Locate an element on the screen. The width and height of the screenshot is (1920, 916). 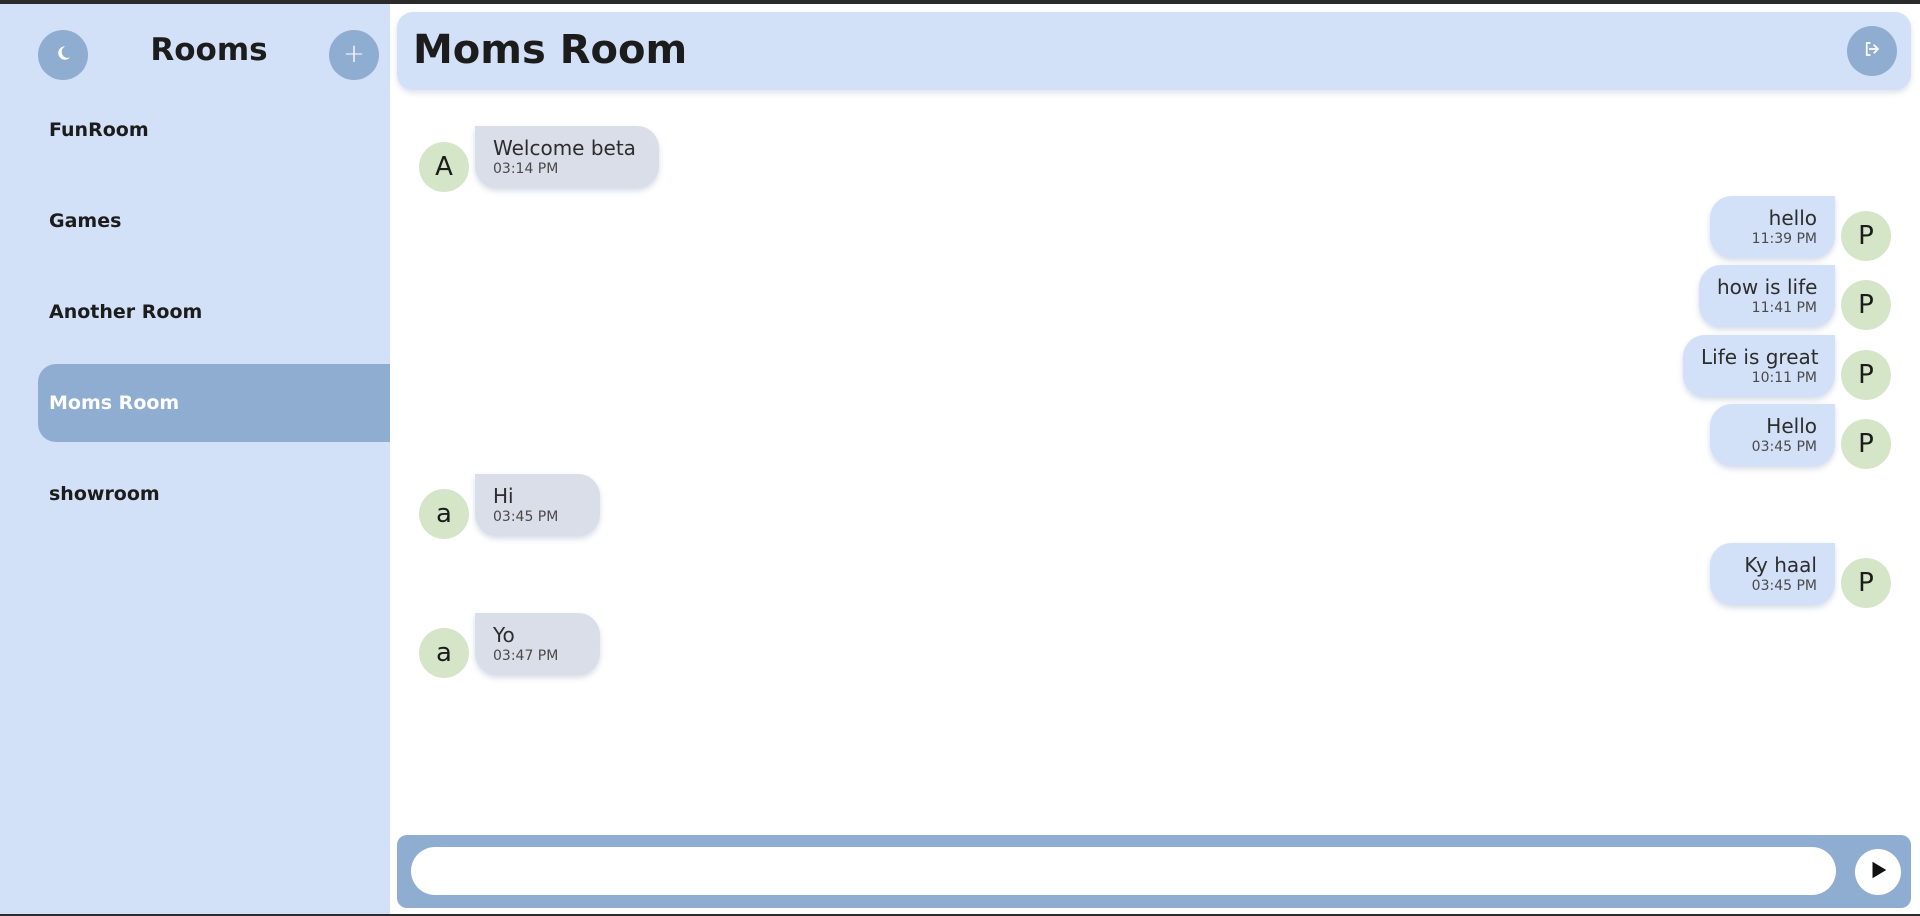
plus-icon: + is located at coordinates (354, 54).